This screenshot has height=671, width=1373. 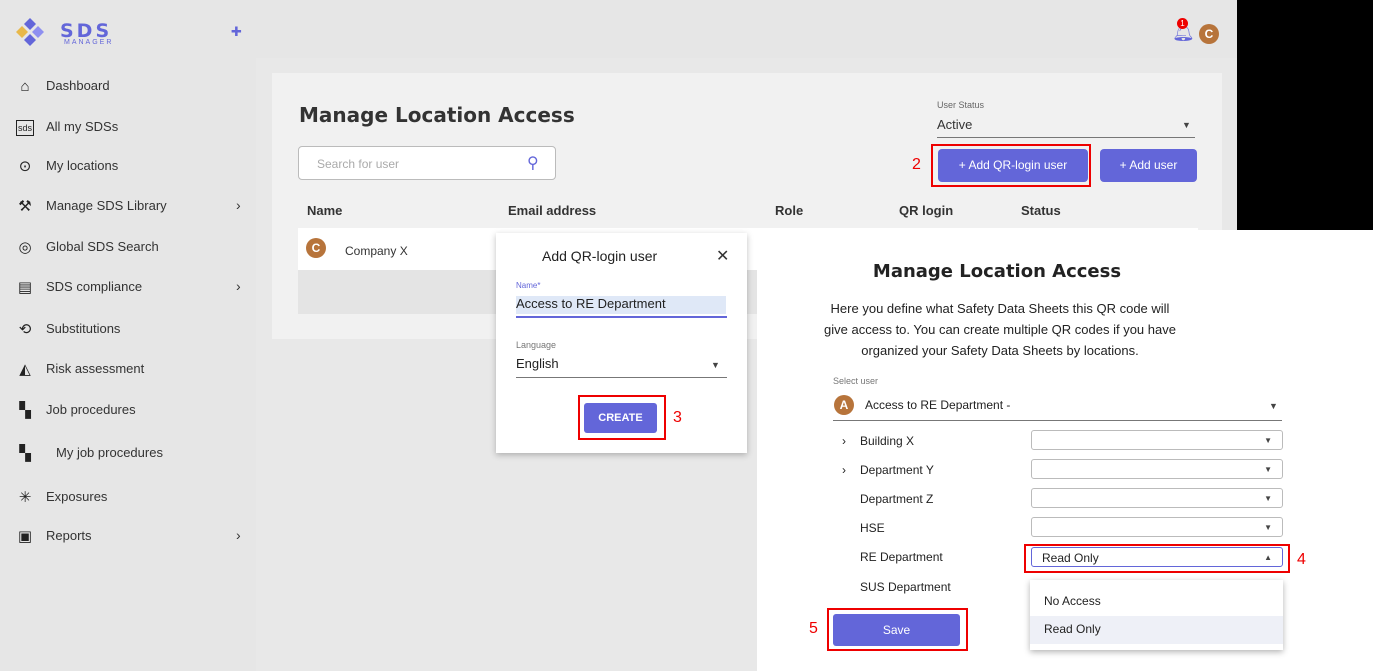 I want to click on access-select-hse: ▼, so click(x=1157, y=527).